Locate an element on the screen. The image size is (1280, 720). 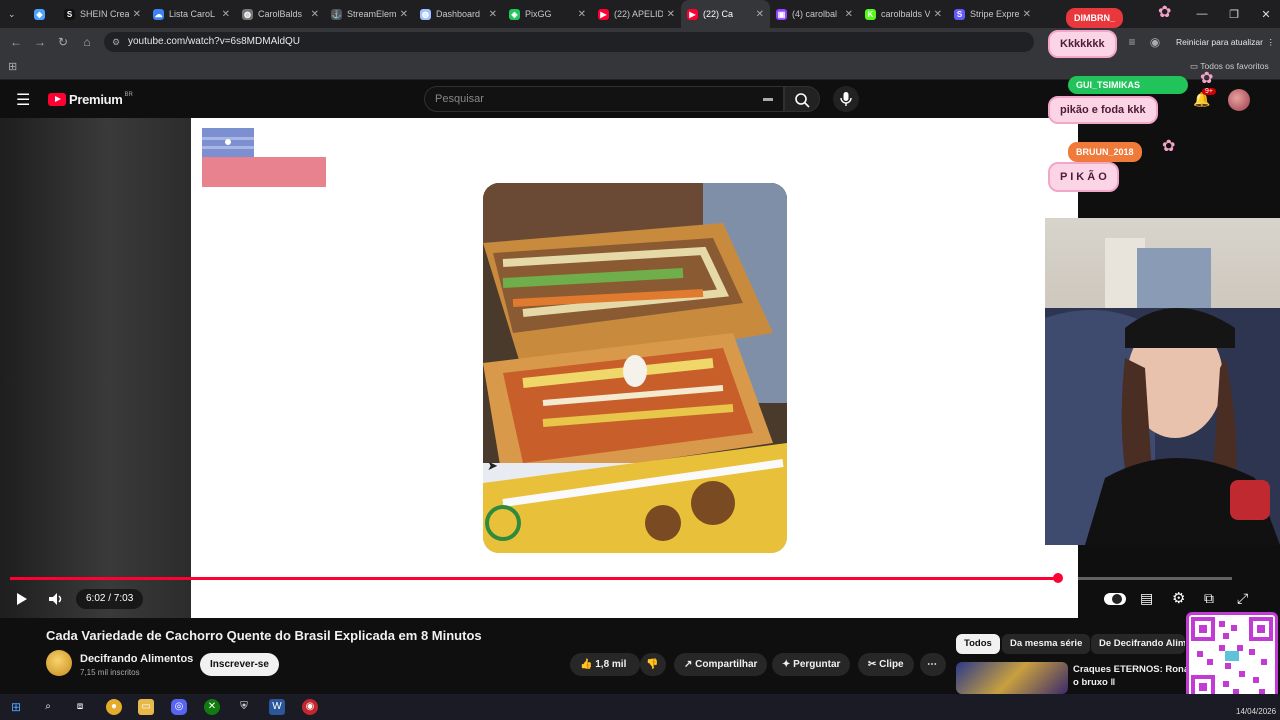
tab-favicon-icon: ◍ is located at coordinates (247, 14).